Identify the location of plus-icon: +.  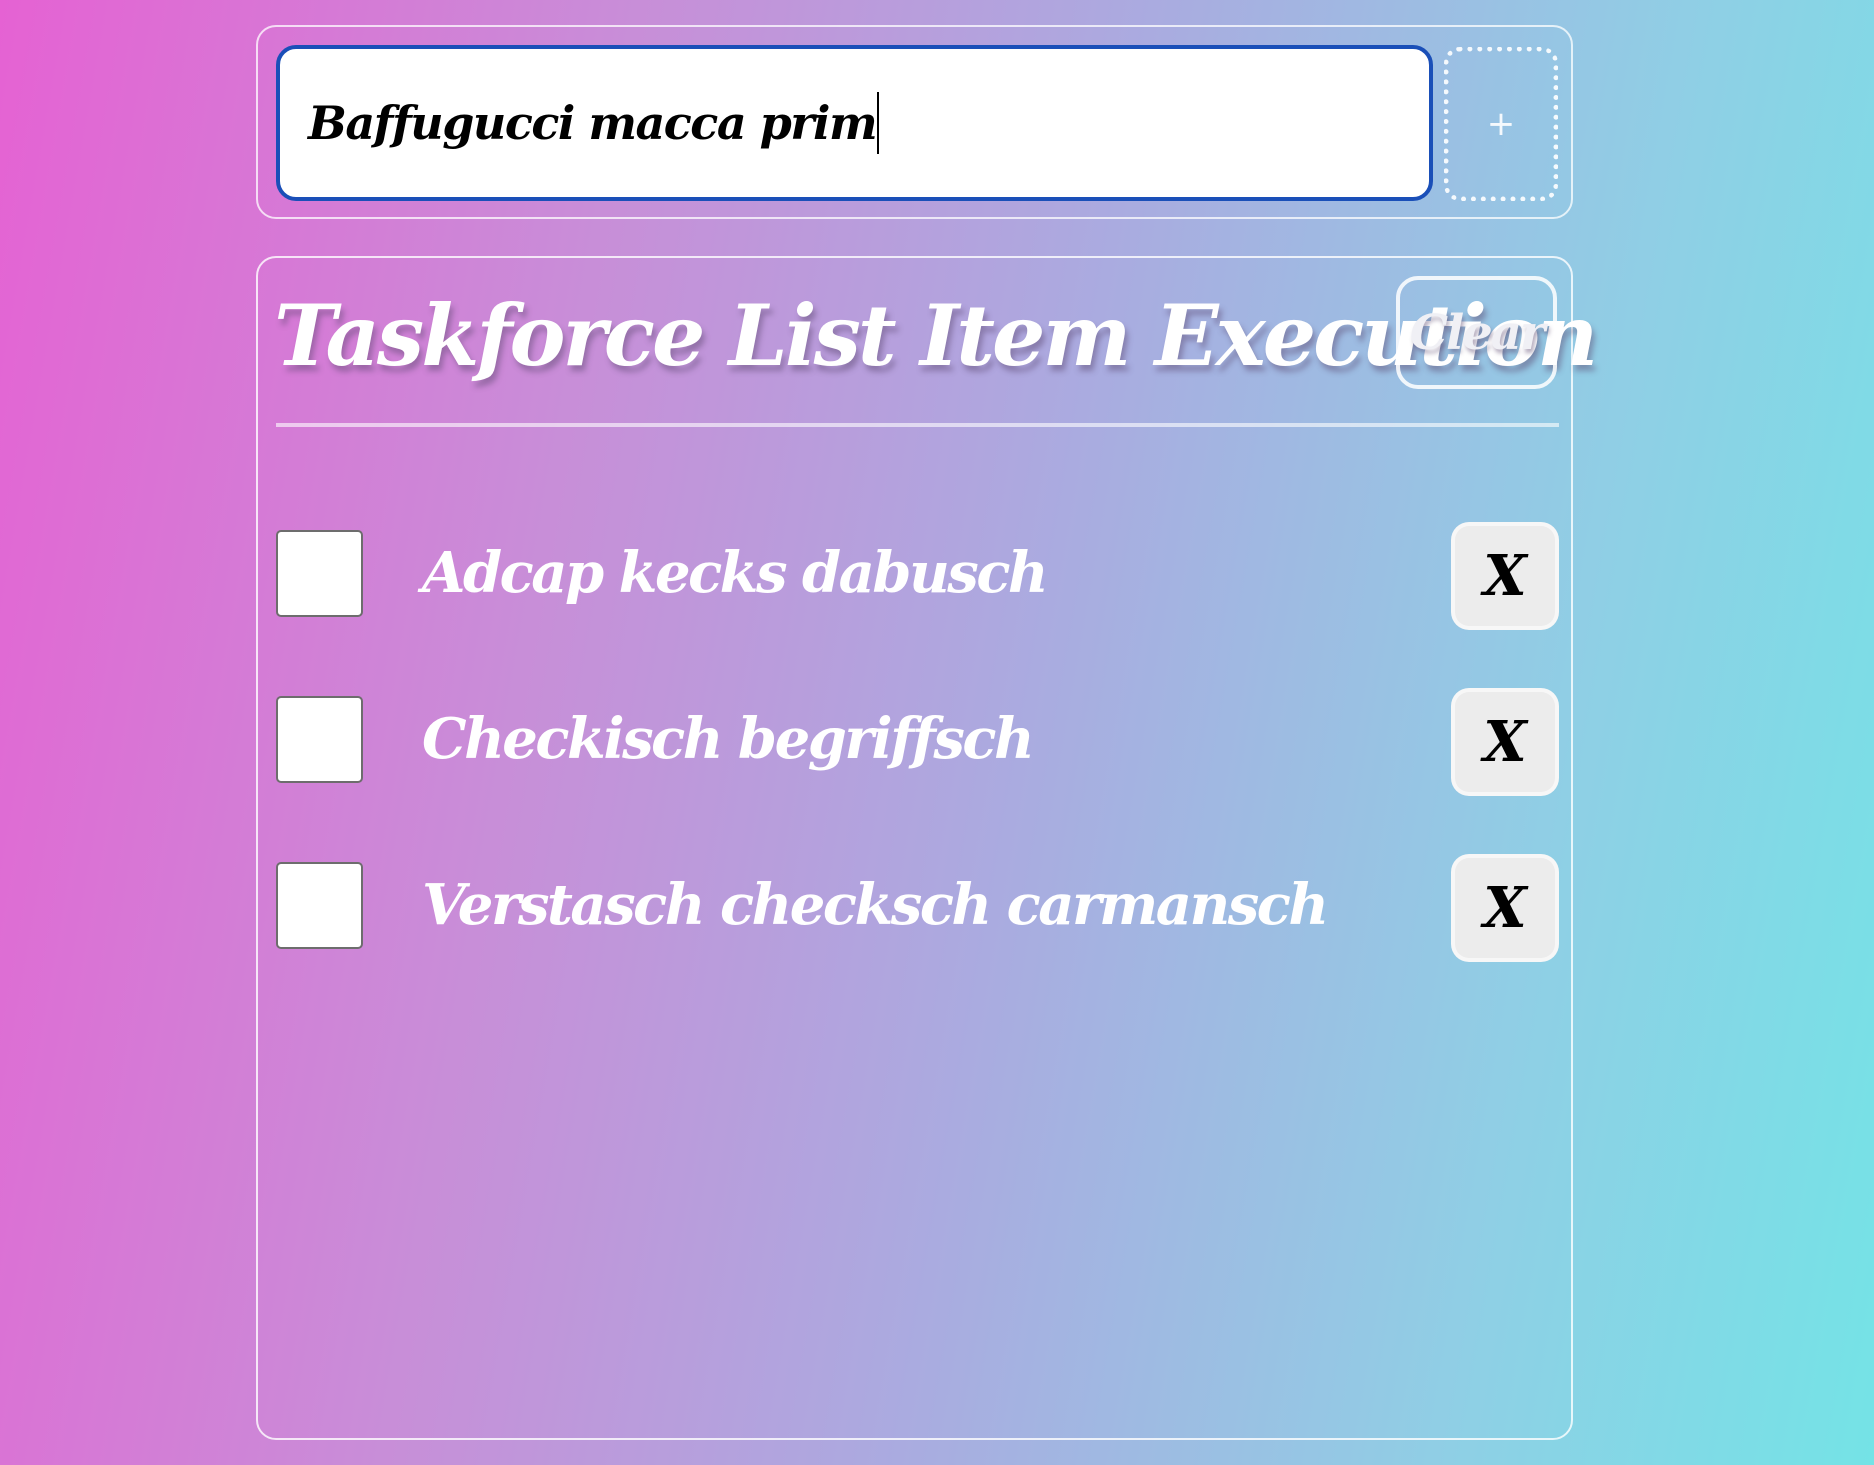
(1501, 124).